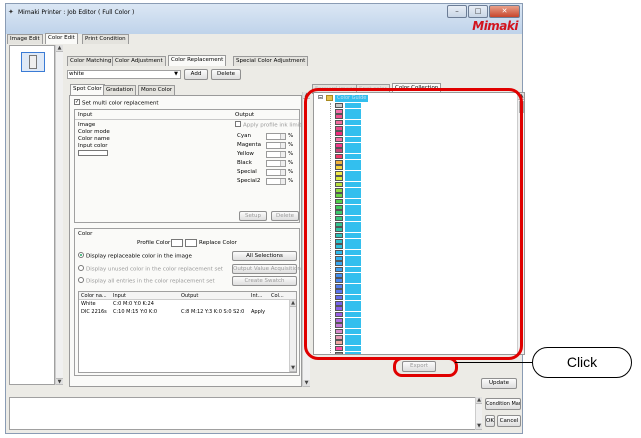  I want to click on condition-management-button: Condition Management, so click(503, 404).